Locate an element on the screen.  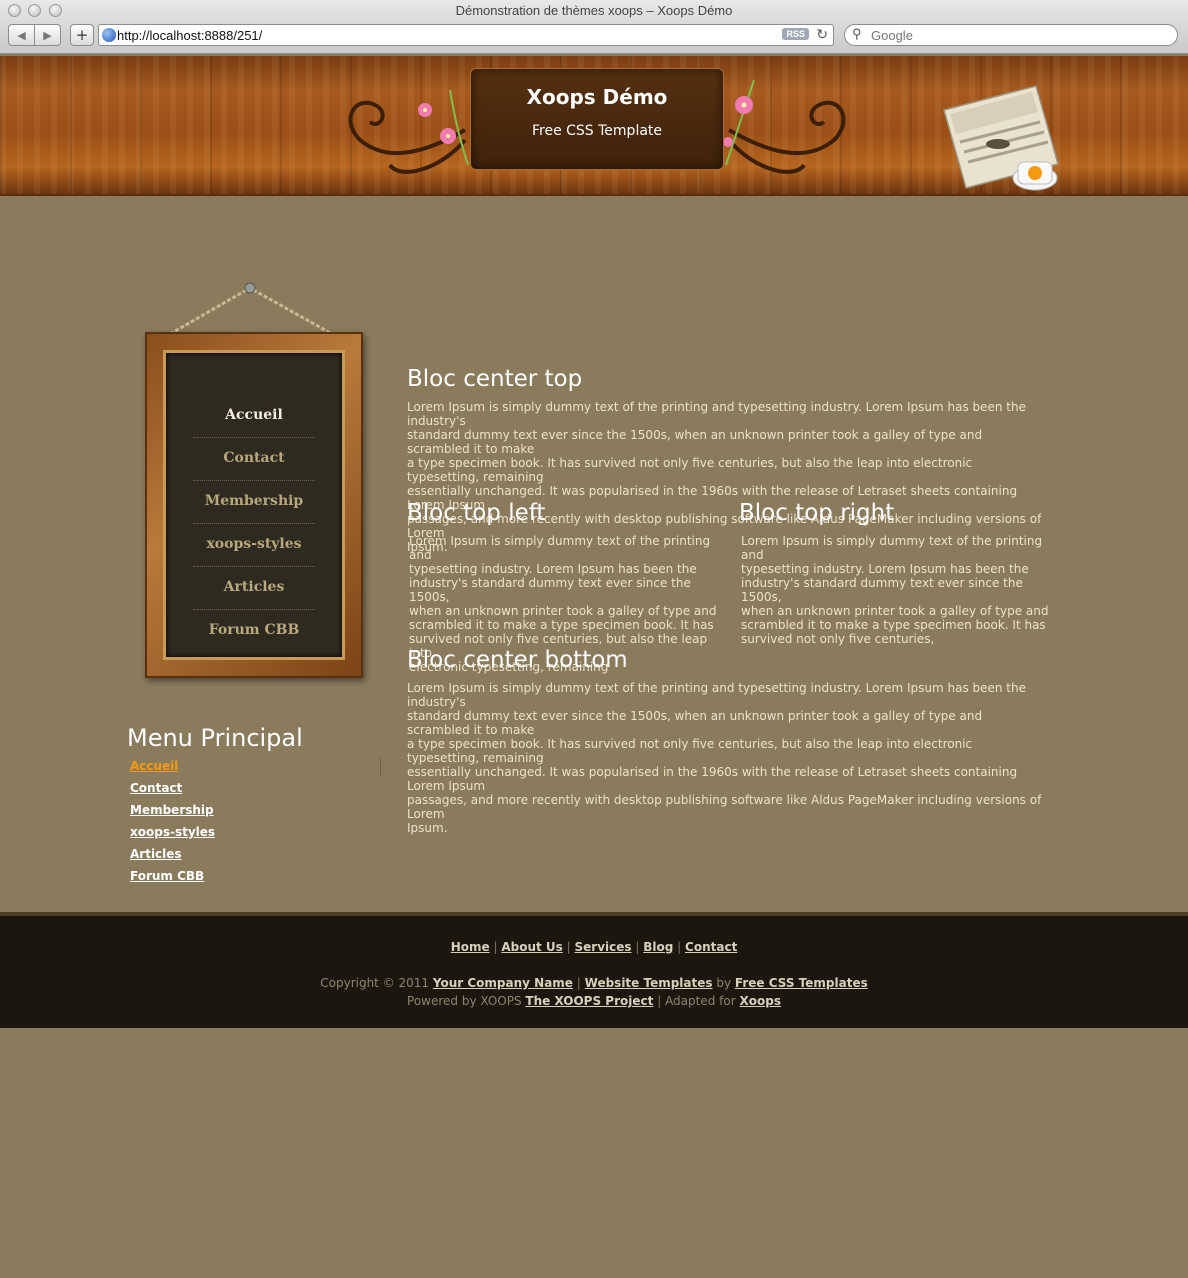
site-slogan: Free CSS Template is located at coordinates (597, 131).